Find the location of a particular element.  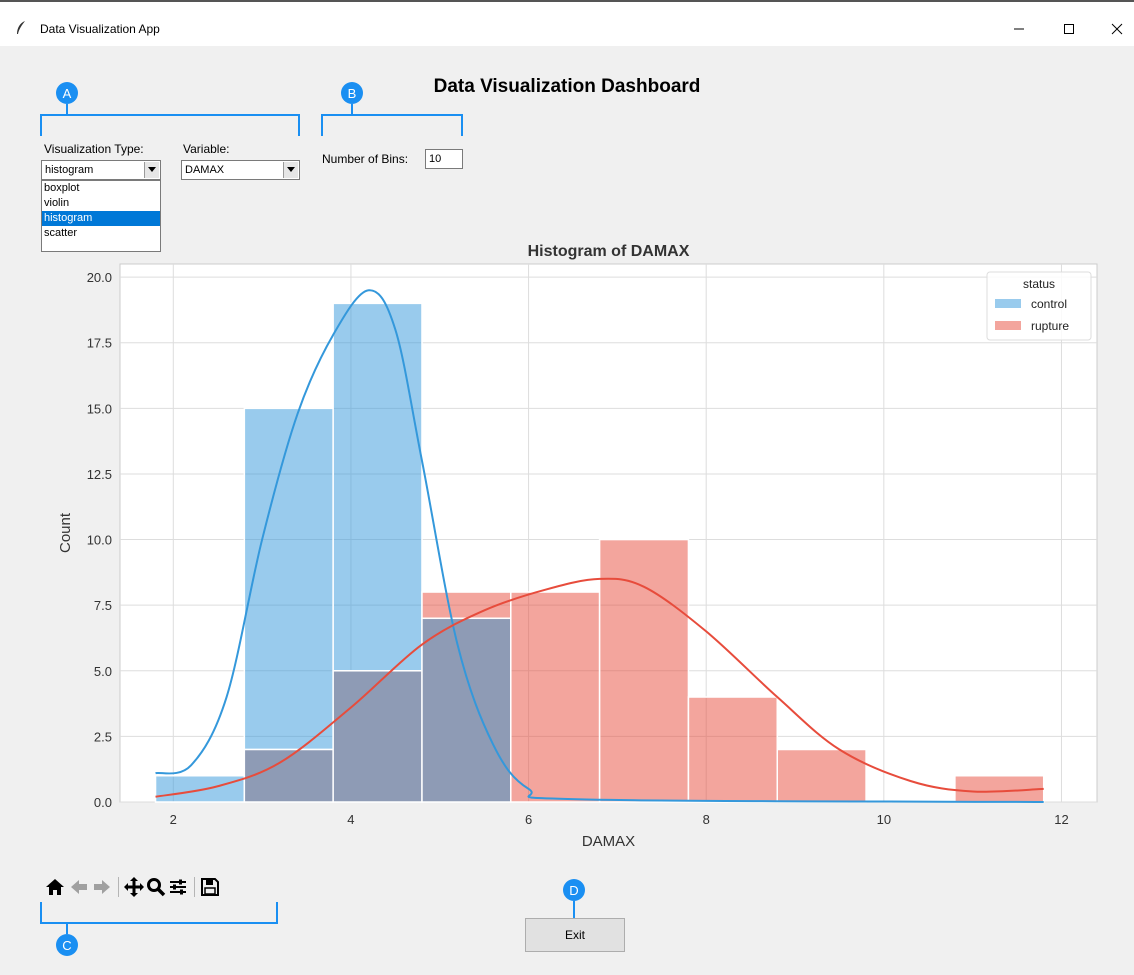

dropdown-option-violin: violin is located at coordinates (101, 203).